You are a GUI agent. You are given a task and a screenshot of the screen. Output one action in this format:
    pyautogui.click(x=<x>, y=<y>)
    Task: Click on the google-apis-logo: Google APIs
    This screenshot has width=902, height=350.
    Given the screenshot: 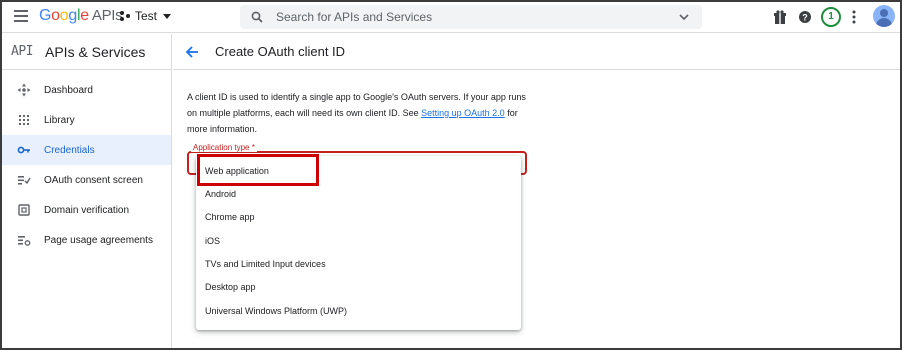 What is the action you would take?
    pyautogui.click(x=81, y=16)
    